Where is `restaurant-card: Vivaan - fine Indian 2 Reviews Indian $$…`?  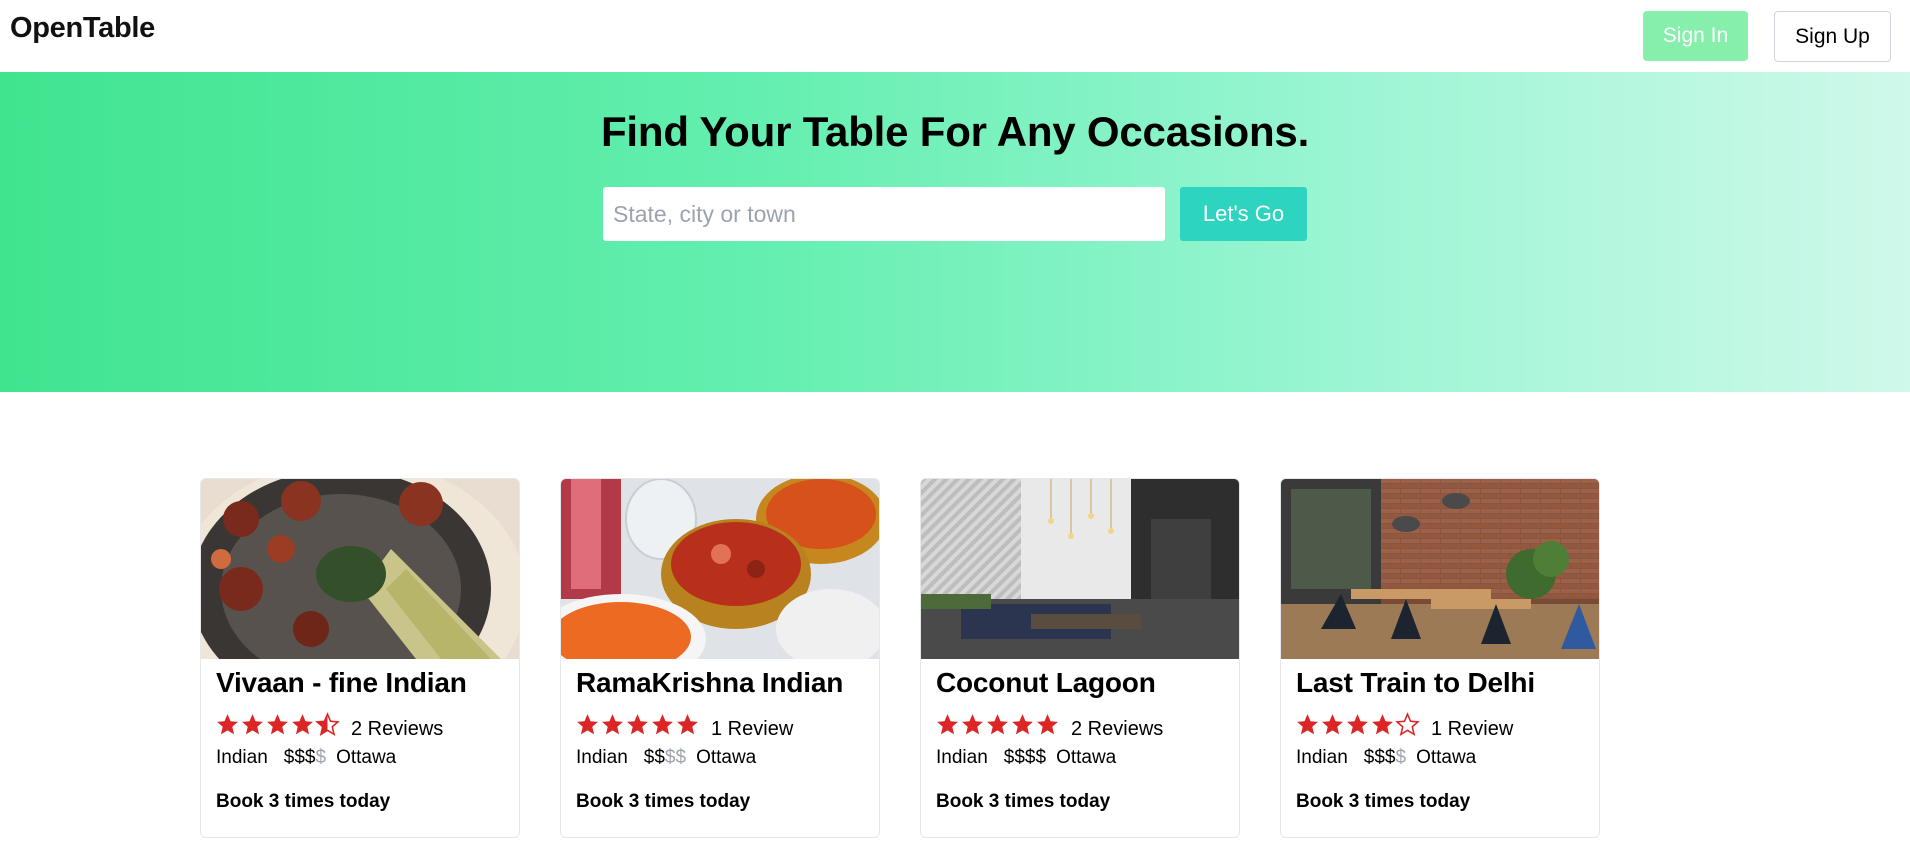
restaurant-card: Vivaan - fine Indian 2 Reviews Indian $$… is located at coordinates (360, 658).